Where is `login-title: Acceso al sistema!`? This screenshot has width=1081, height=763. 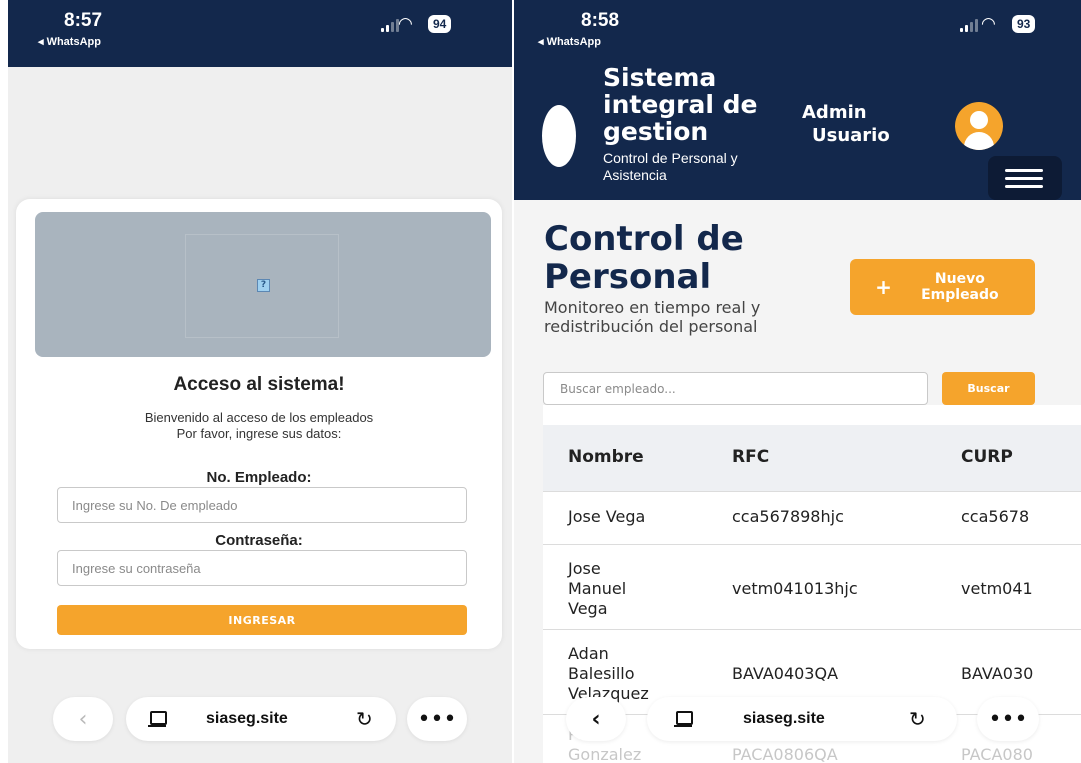 login-title: Acceso al sistema! is located at coordinates (259, 384).